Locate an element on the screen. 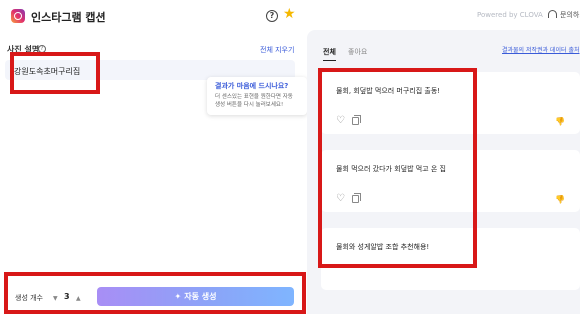 Image resolution: width=580 pixels, height=314 pixels. inquiry-link: 문의하기 is located at coordinates (570, 15).